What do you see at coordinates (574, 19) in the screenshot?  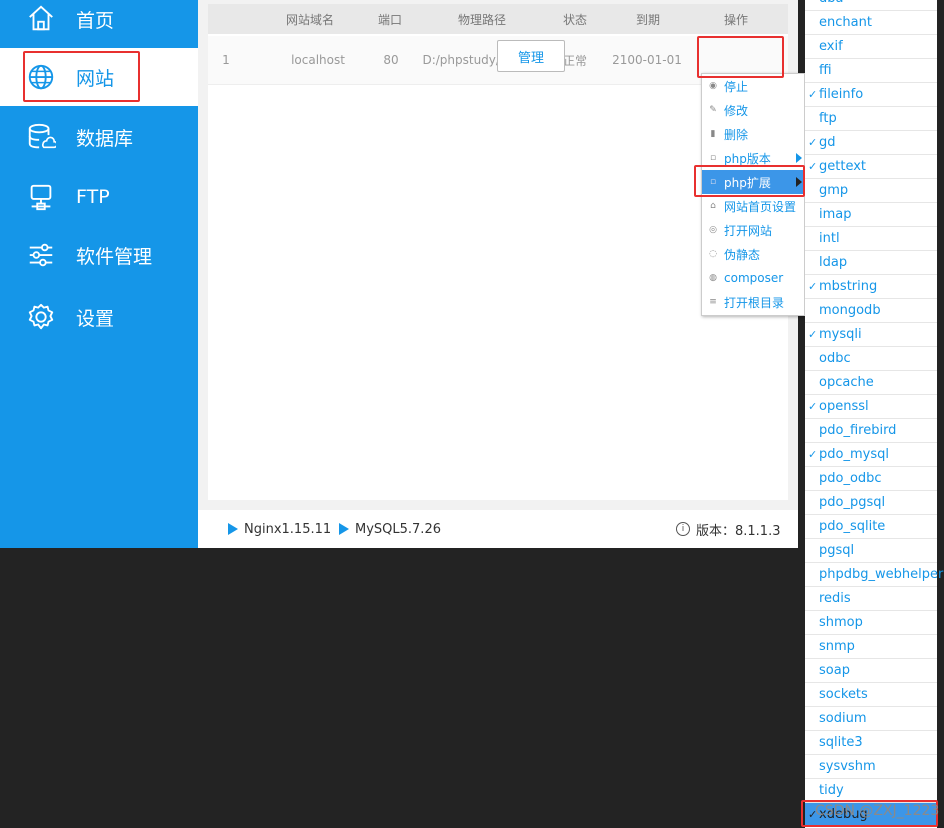 I see `col-status: 状态` at bounding box center [574, 19].